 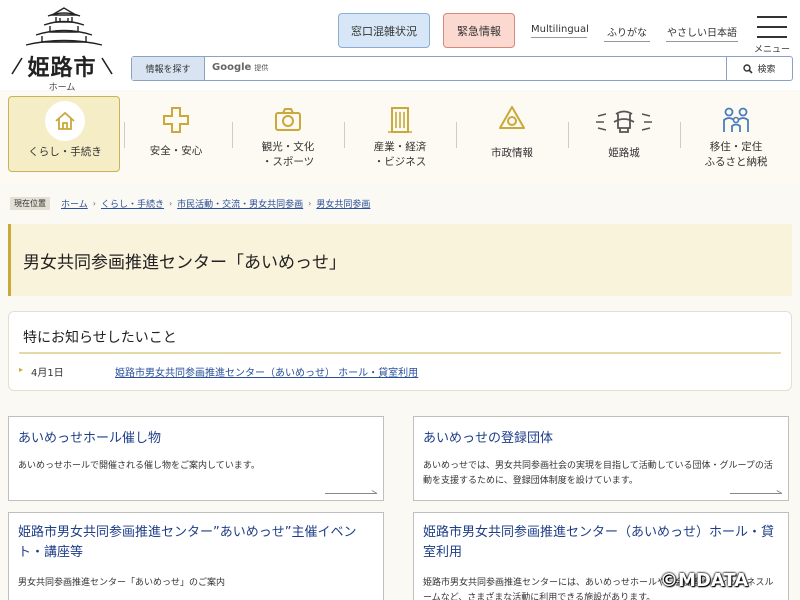 What do you see at coordinates (702, 33) in the screenshot?
I see `easy-japanese-link: やさしい日本語` at bounding box center [702, 33].